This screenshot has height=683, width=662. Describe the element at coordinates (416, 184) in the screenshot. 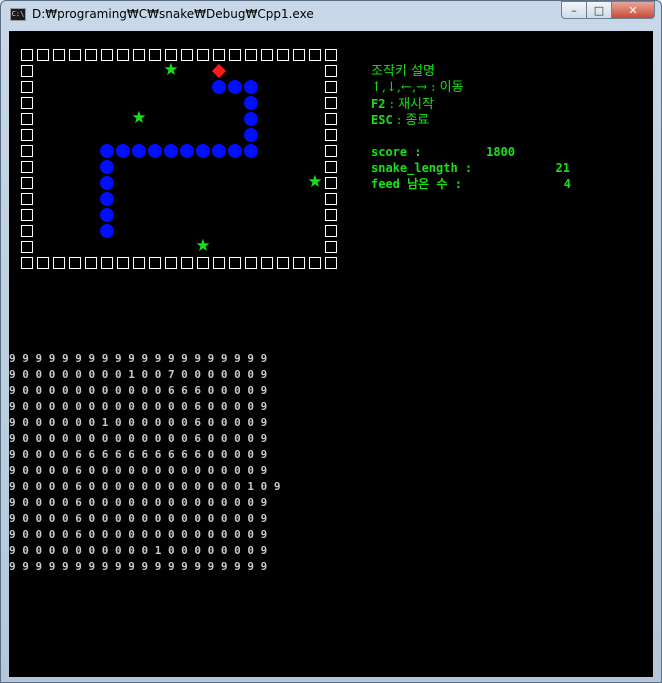

I see `feed-label: feed 남은 수 :` at that location.